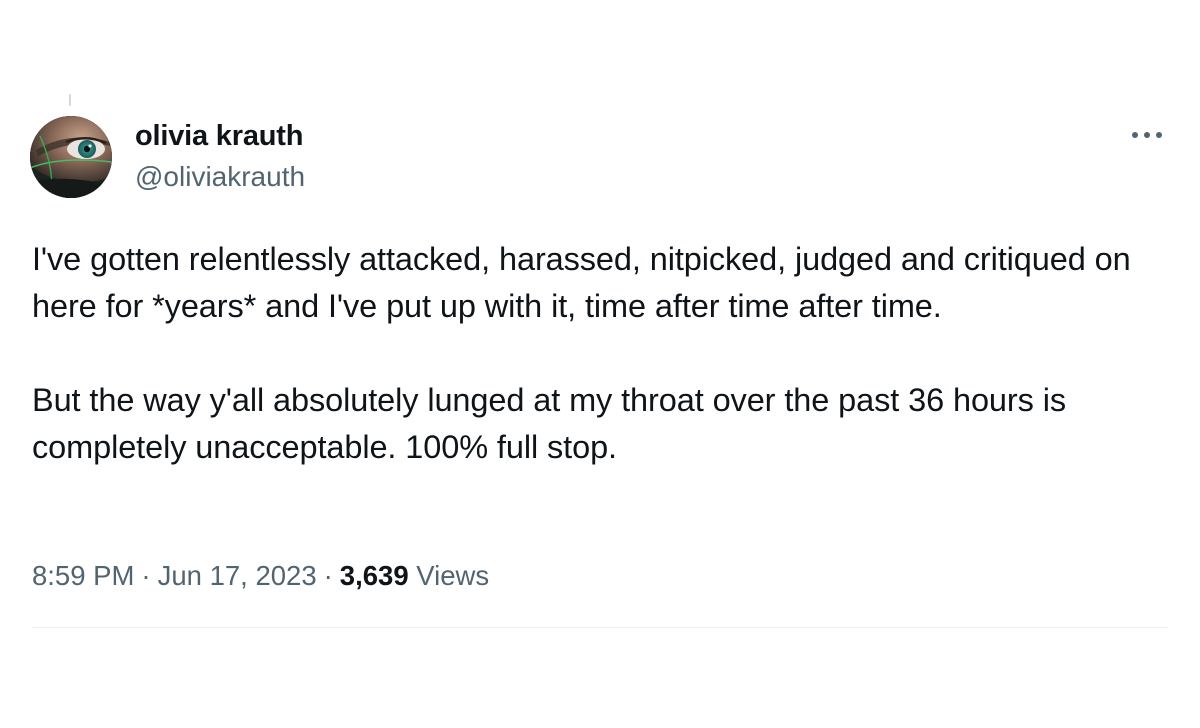 Image resolution: width=1200 pixels, height=728 pixels. What do you see at coordinates (220, 177) in the screenshot?
I see `author-handle: @oliviakrauth` at bounding box center [220, 177].